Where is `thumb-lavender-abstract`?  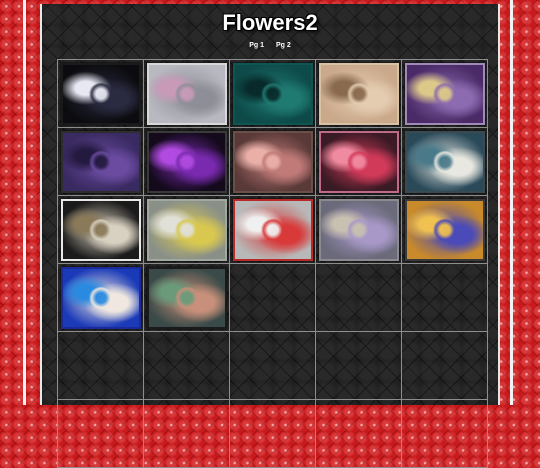 thumb-lavender-abstract is located at coordinates (358, 229).